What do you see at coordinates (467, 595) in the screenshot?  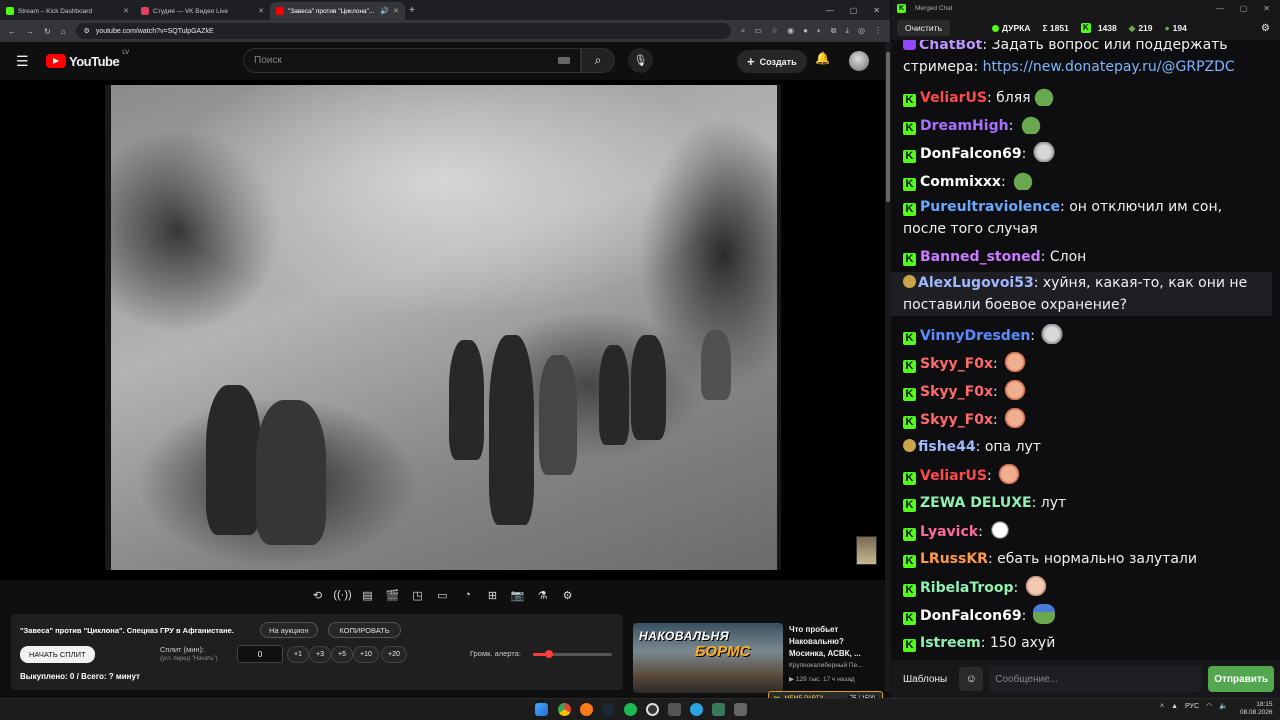 I see `speedometer-icon: ◔` at bounding box center [467, 595].